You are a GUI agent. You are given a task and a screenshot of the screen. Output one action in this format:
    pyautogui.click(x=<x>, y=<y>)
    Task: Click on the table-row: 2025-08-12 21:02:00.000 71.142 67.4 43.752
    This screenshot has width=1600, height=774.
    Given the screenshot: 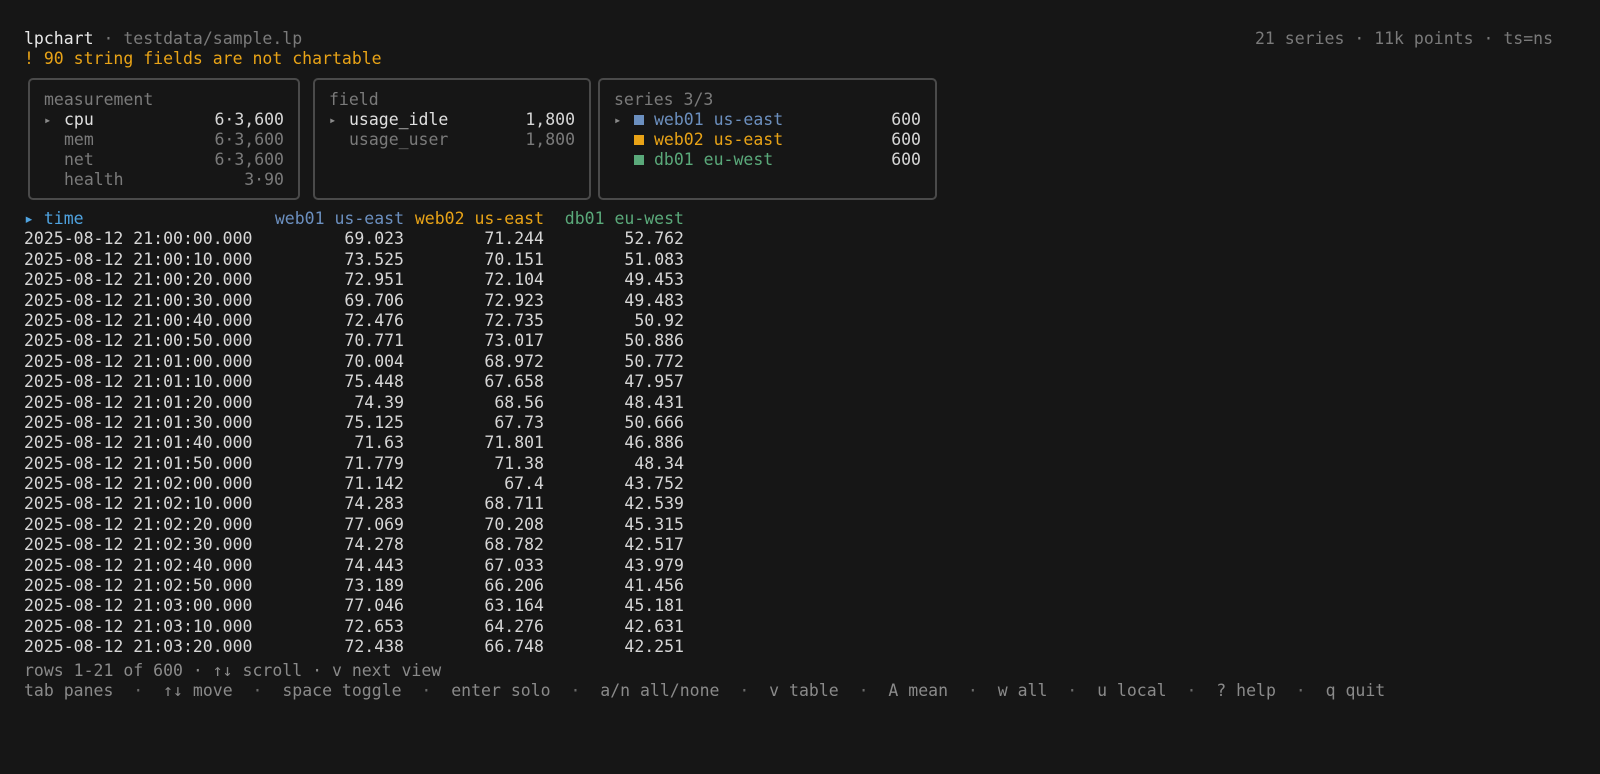 What is the action you would take?
    pyautogui.click(x=354, y=484)
    